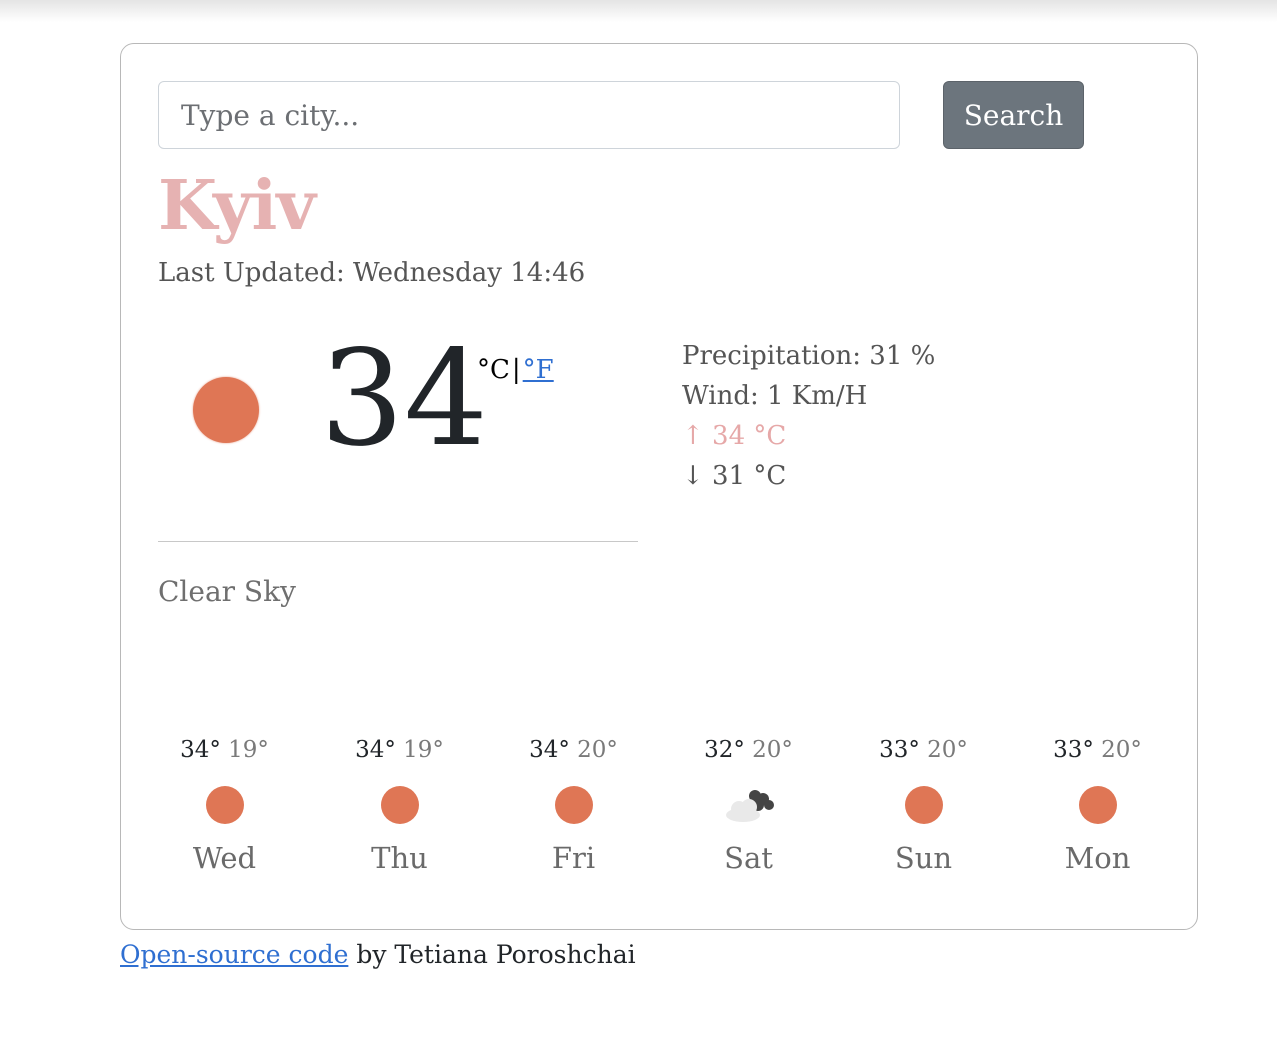  Describe the element at coordinates (404, 399) in the screenshot. I see `current-temperature: 34` at that location.